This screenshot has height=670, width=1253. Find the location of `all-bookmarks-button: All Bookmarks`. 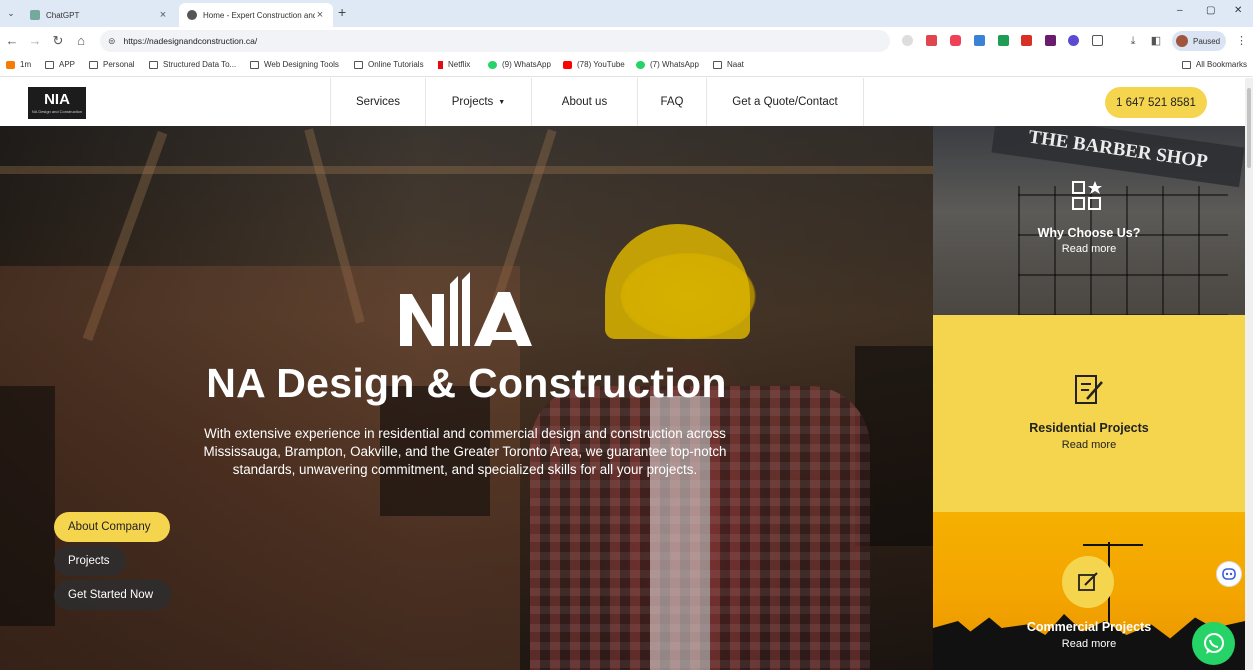

all-bookmarks-button: All Bookmarks is located at coordinates (1214, 64).